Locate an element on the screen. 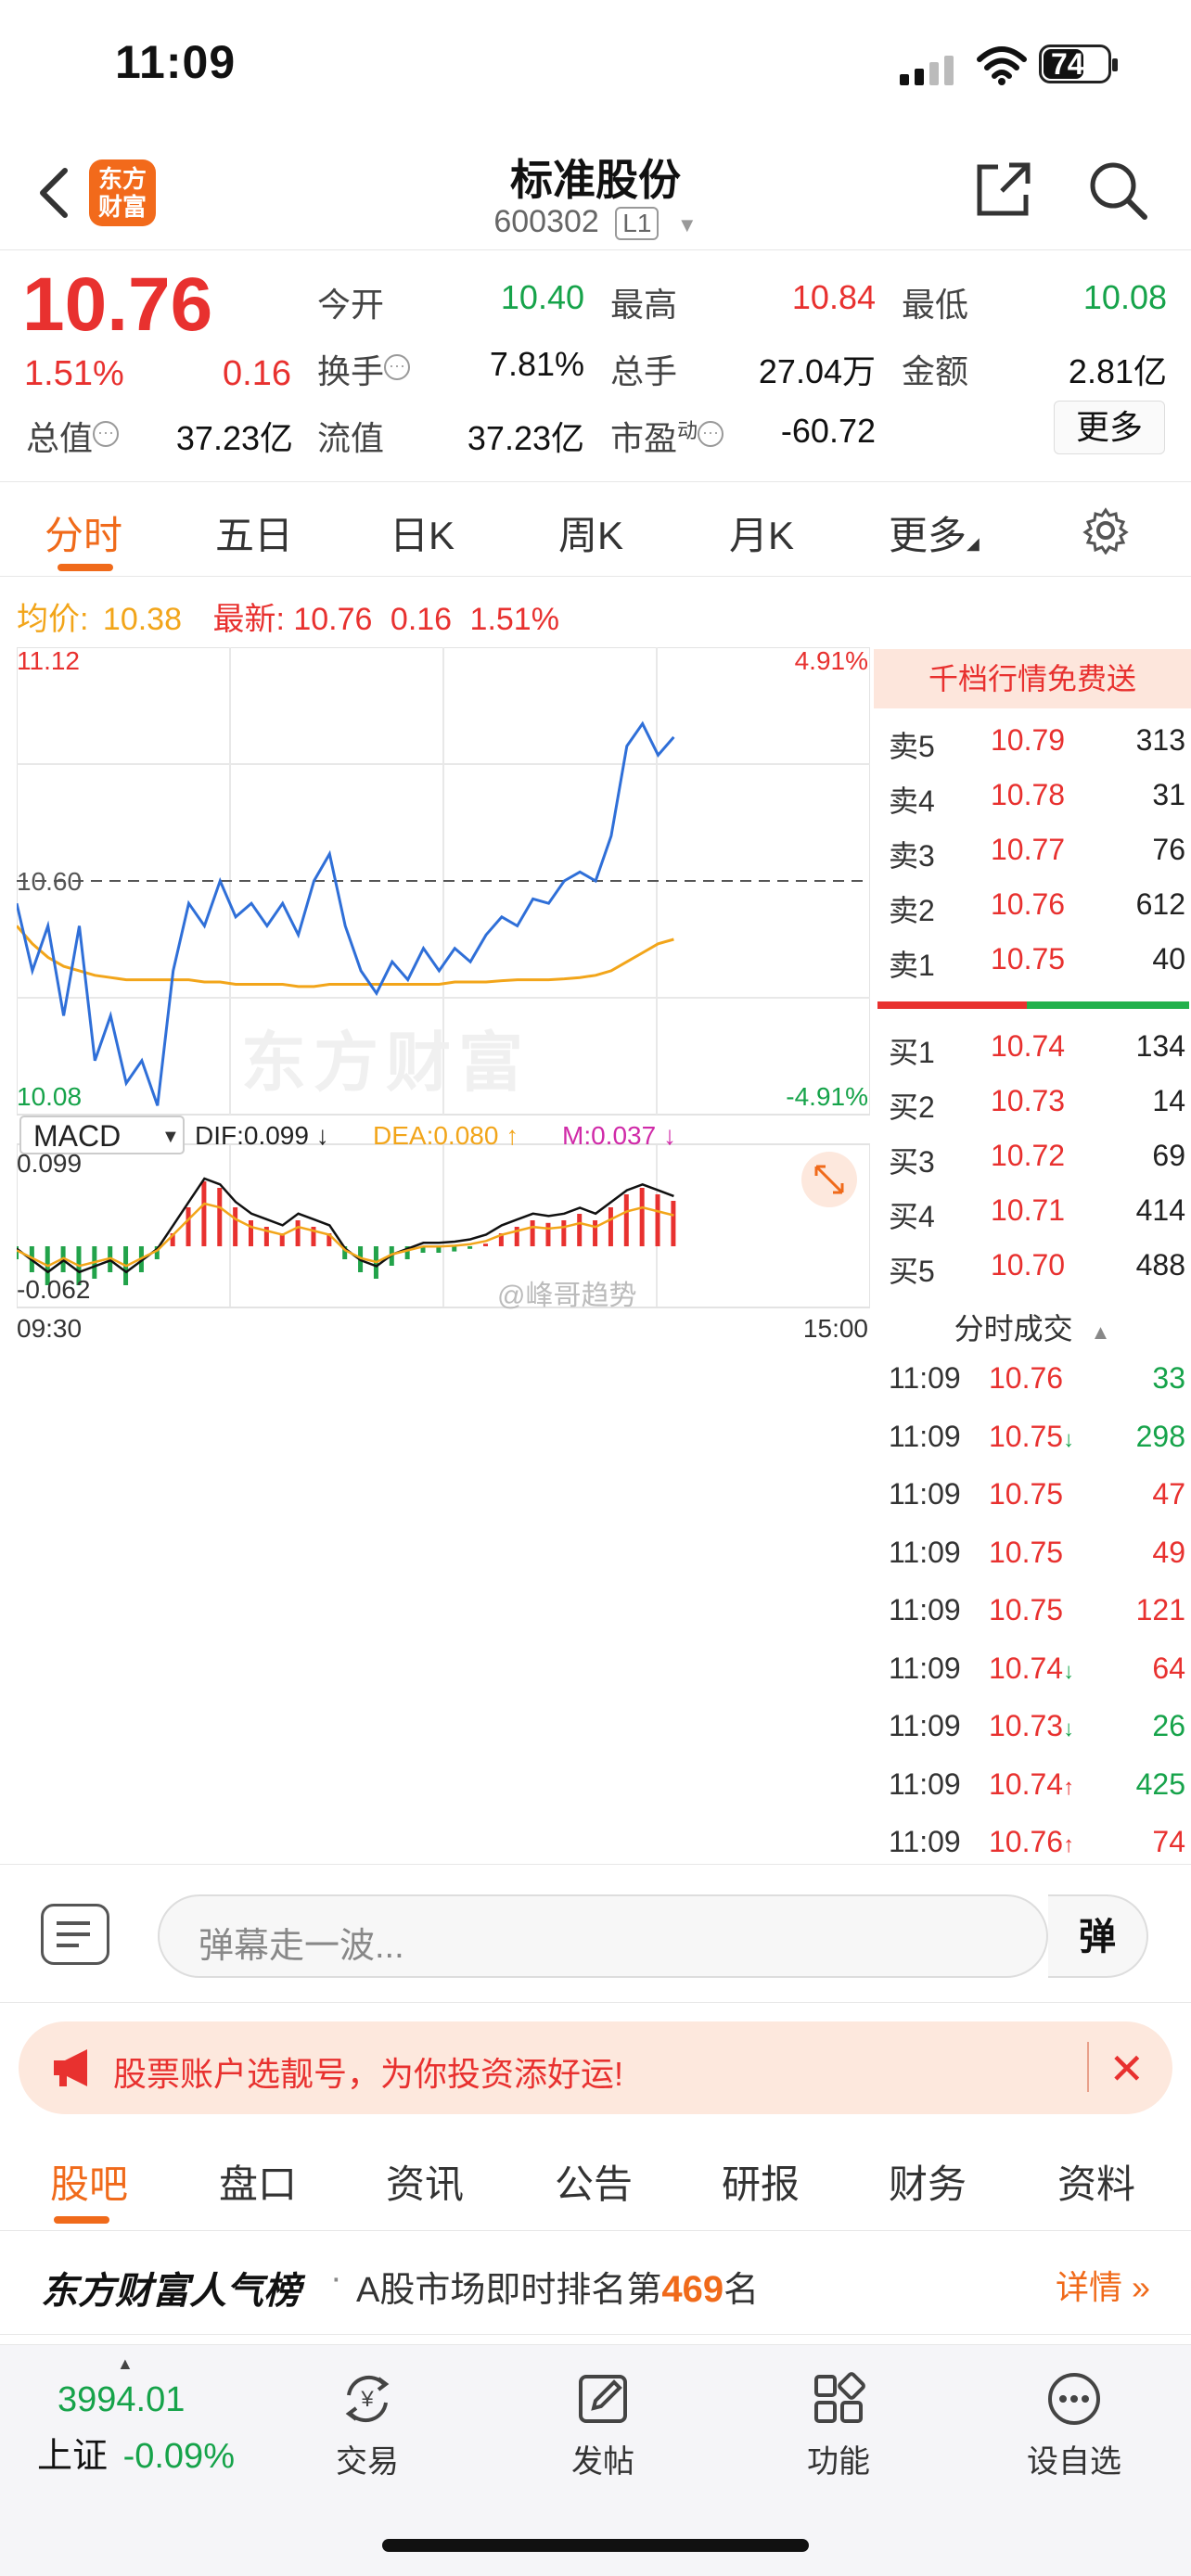  info-tabs: 股吧 盘口 资讯 公告 研报 财务 资料 is located at coordinates (595, 2181).